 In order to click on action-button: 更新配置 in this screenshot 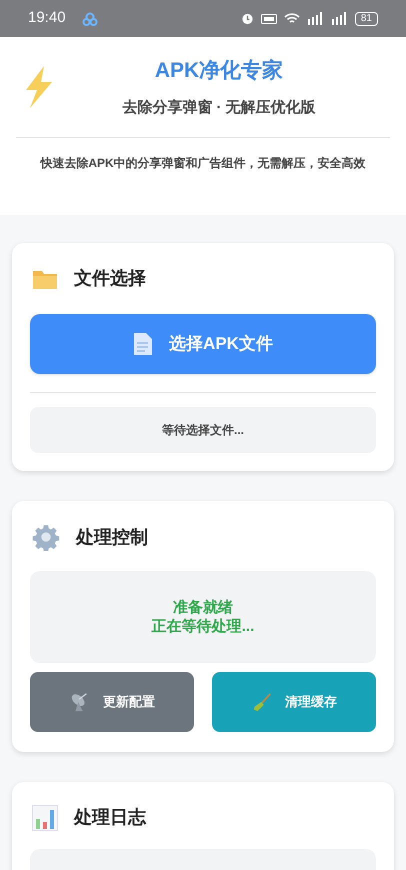, I will do `click(112, 702)`.